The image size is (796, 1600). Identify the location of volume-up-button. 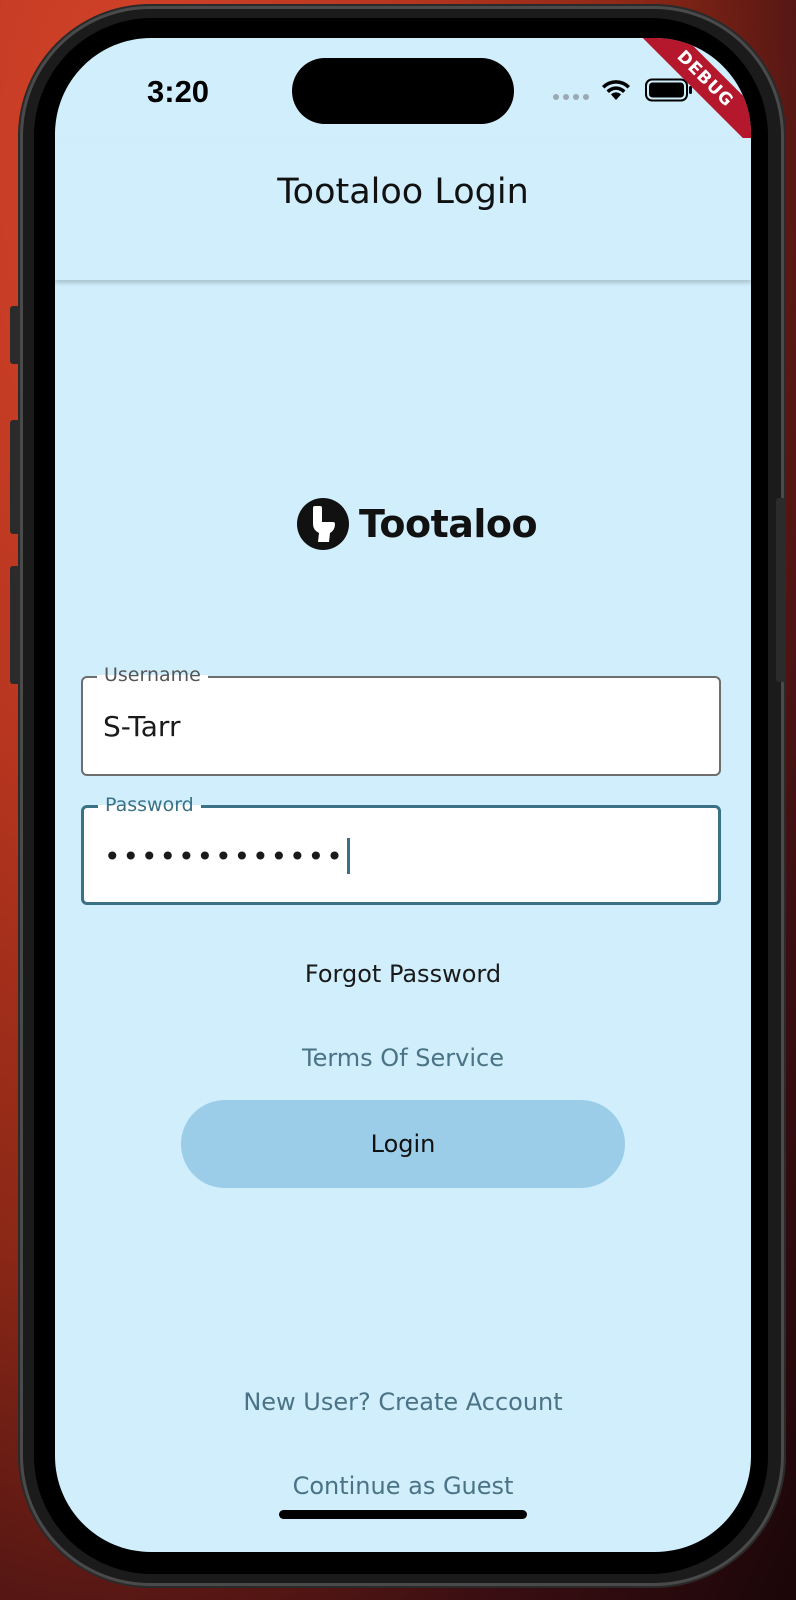
(15, 477).